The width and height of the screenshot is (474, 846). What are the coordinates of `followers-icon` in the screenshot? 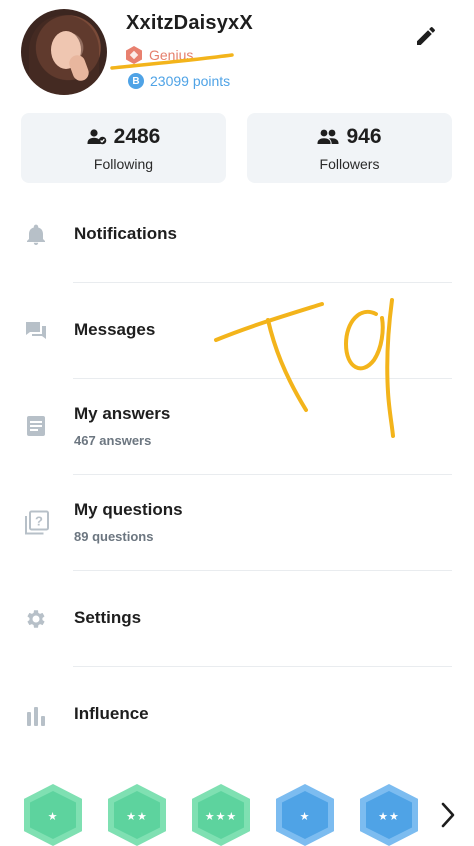 It's located at (328, 136).